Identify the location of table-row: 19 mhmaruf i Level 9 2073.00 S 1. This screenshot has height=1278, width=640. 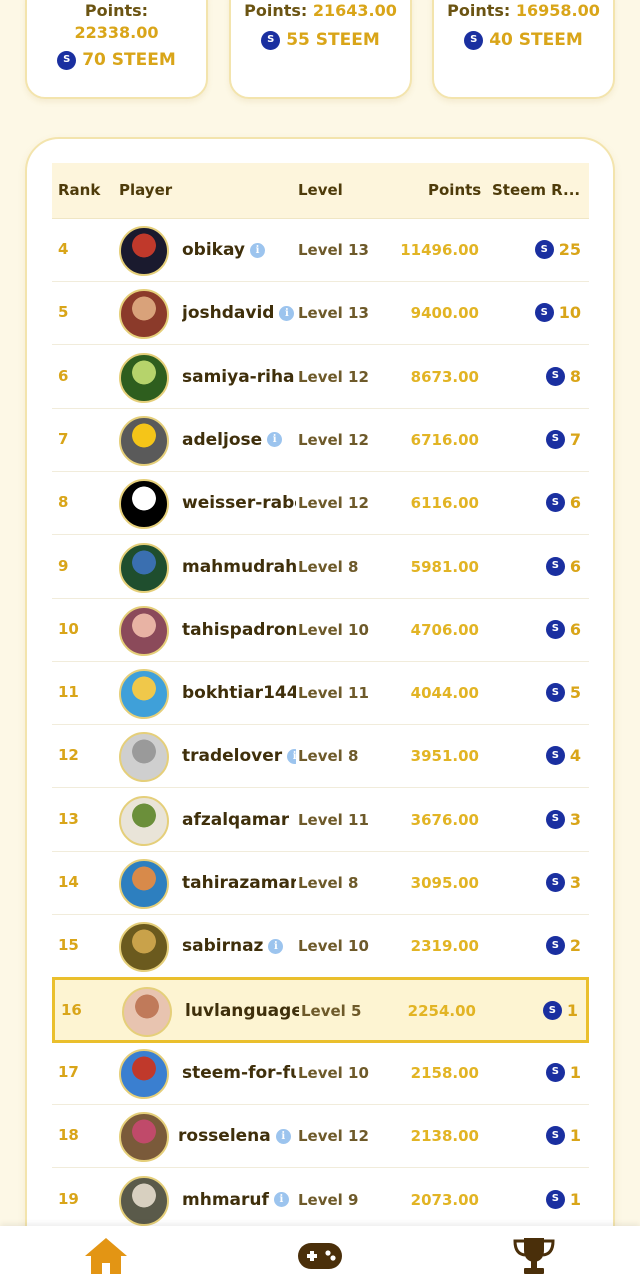
(320, 1200).